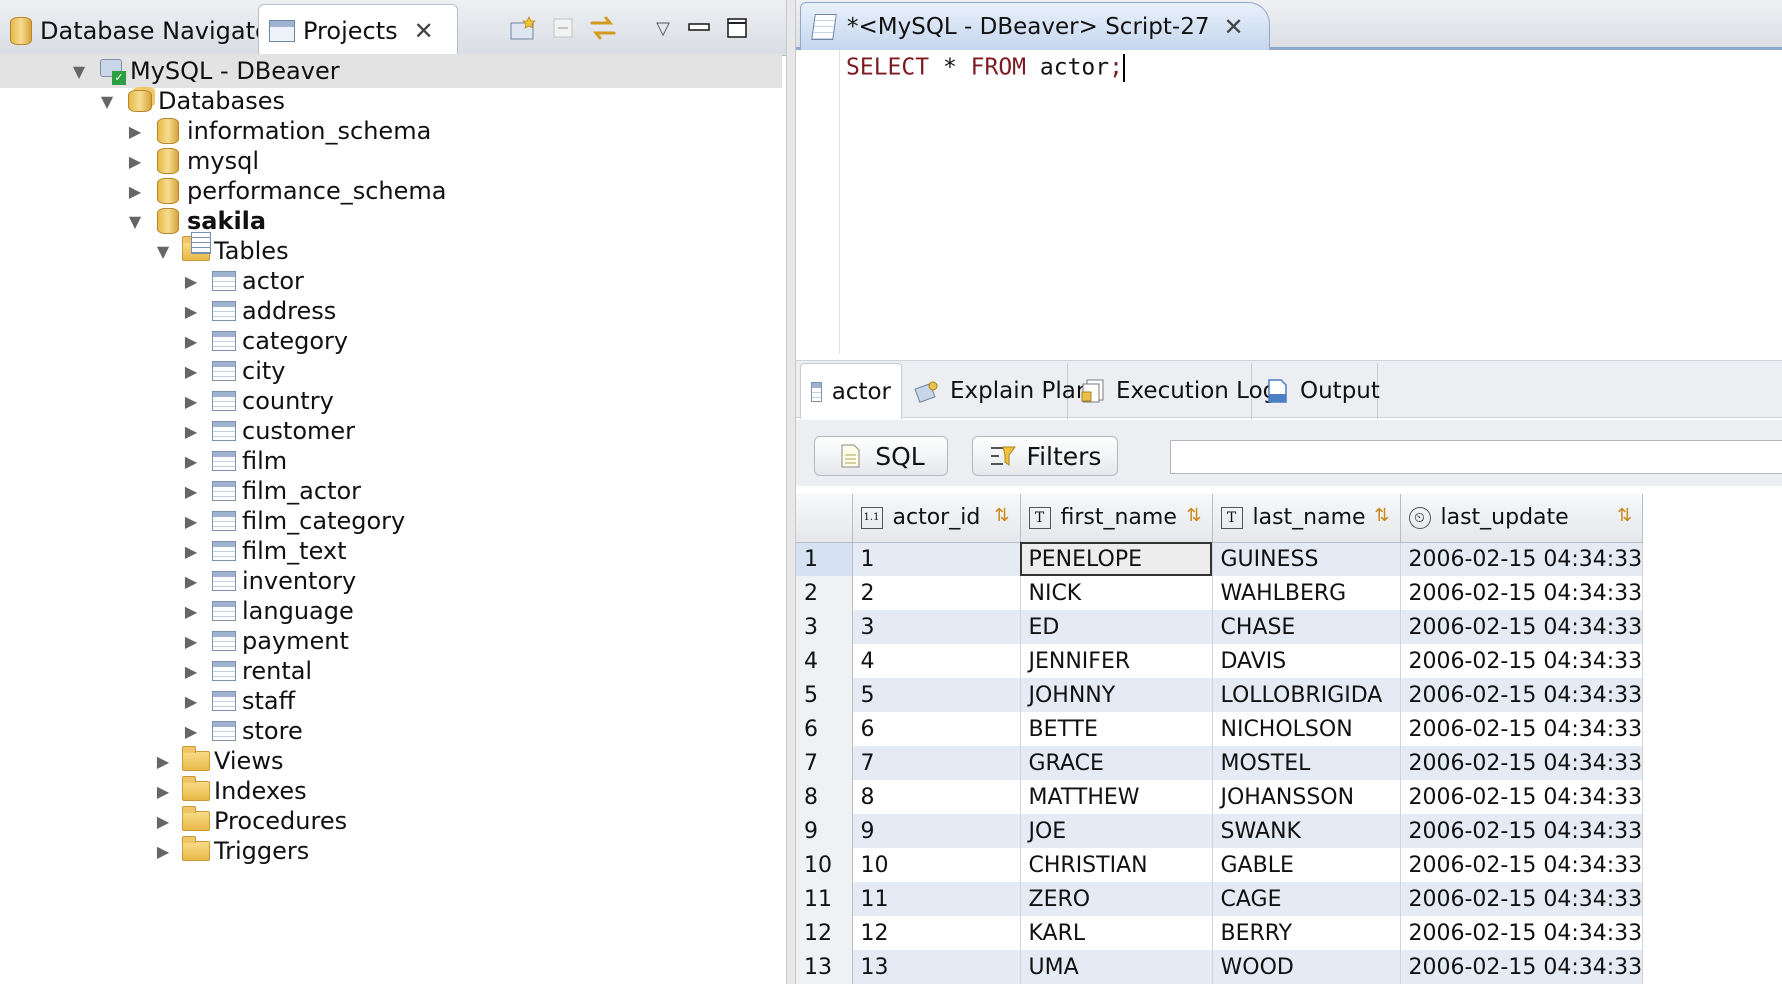 The width and height of the screenshot is (1782, 984). I want to click on new-folder-icon, so click(523, 28).